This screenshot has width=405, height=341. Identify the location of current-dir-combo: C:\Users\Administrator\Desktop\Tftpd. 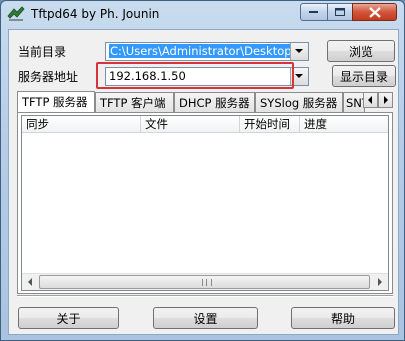
(207, 51).